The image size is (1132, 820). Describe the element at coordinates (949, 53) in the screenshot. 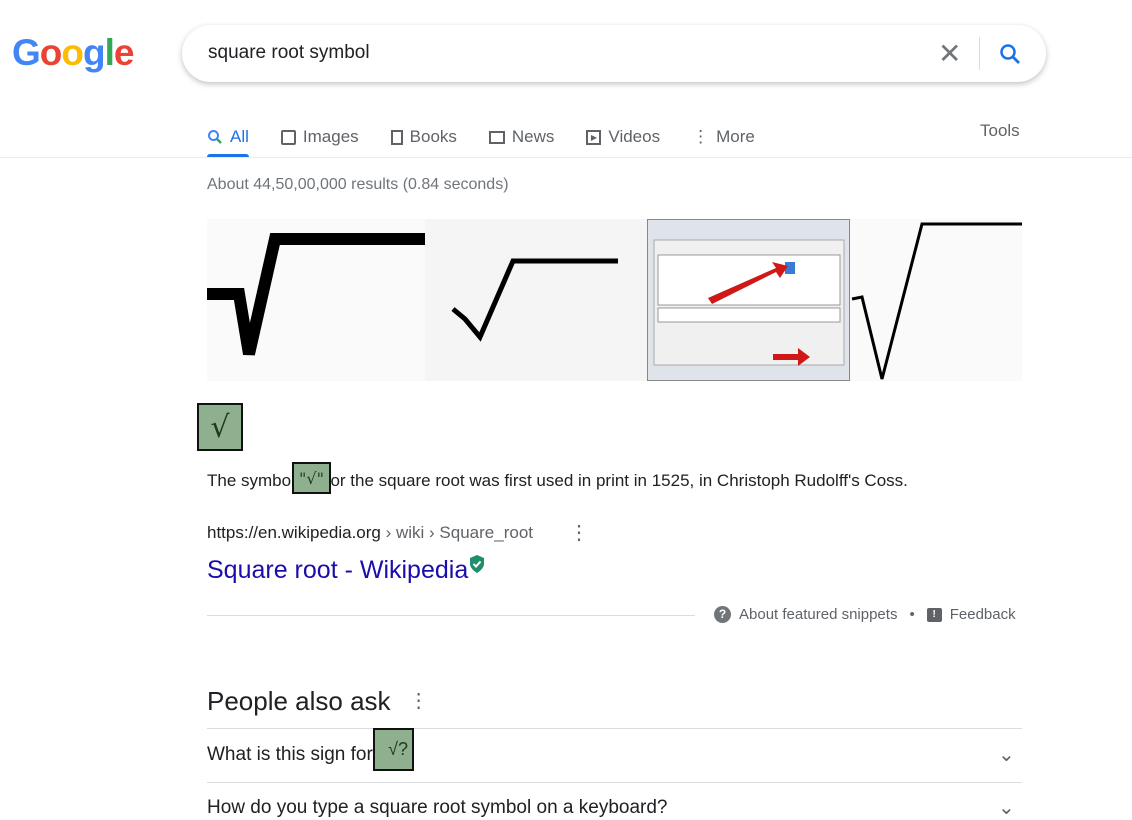

I see `close-icon: ✕` at that location.